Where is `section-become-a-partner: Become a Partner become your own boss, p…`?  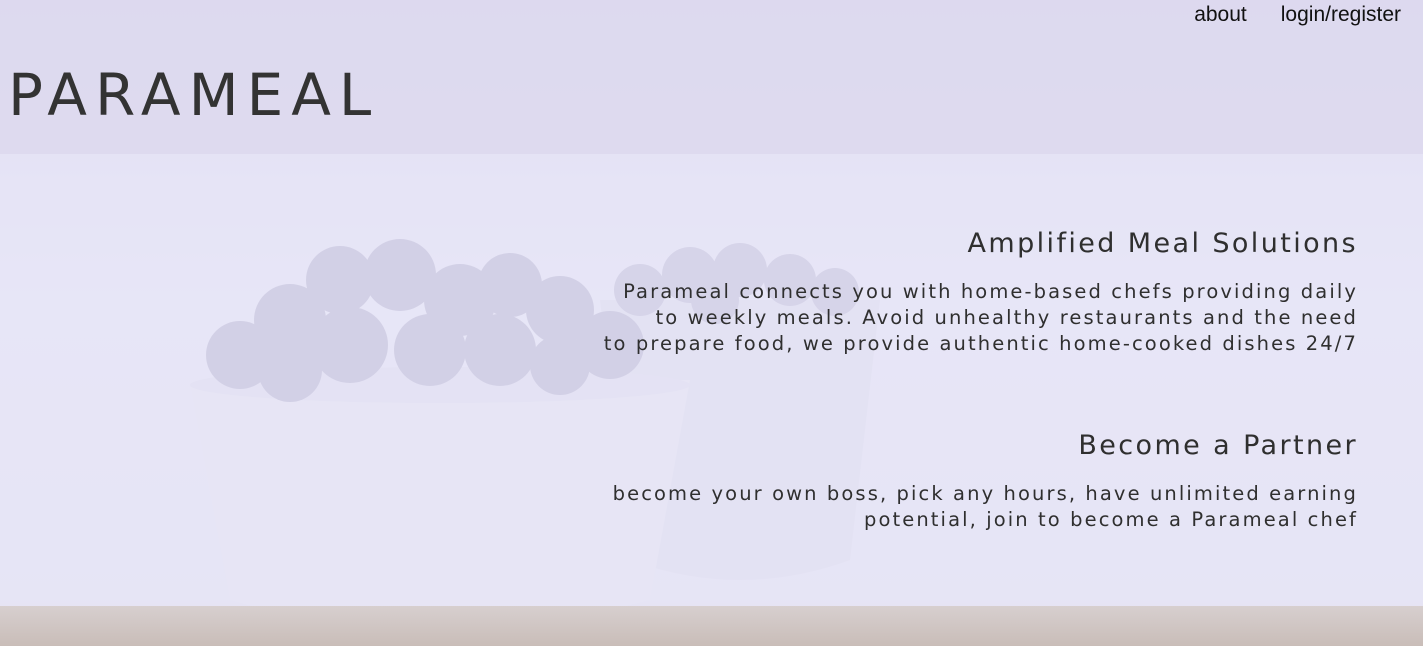 section-become-a-partner: Become a Partner become your own boss, p… is located at coordinates (948, 481).